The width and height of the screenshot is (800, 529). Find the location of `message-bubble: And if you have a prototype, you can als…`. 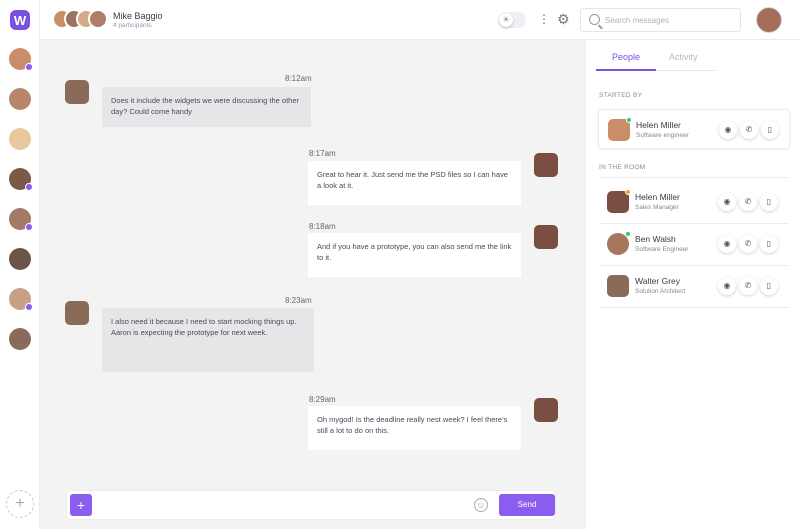

message-bubble: And if you have a prototype, you can als… is located at coordinates (414, 255).